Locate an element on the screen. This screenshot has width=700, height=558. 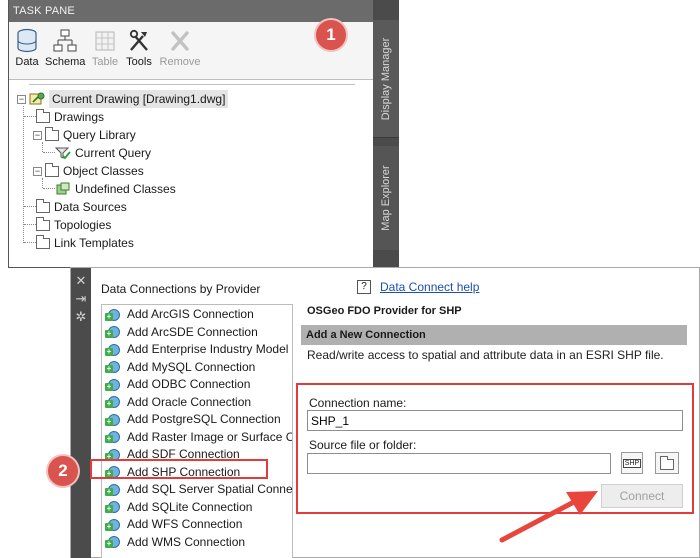
pointer-arrow is located at coordinates (548, 517).